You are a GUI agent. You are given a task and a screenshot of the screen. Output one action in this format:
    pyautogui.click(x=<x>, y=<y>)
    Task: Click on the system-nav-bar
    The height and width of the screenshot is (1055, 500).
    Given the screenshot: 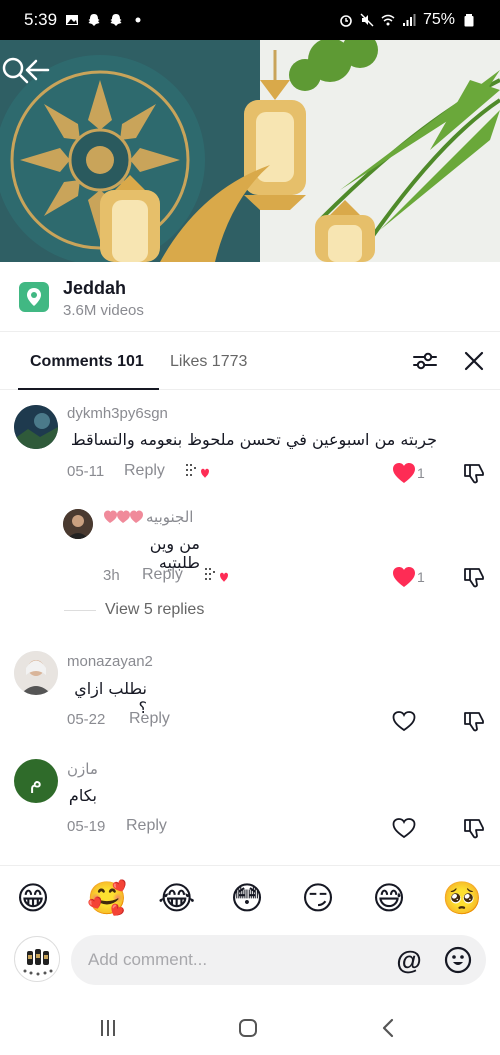 What is the action you would take?
    pyautogui.click(x=250, y=1028)
    